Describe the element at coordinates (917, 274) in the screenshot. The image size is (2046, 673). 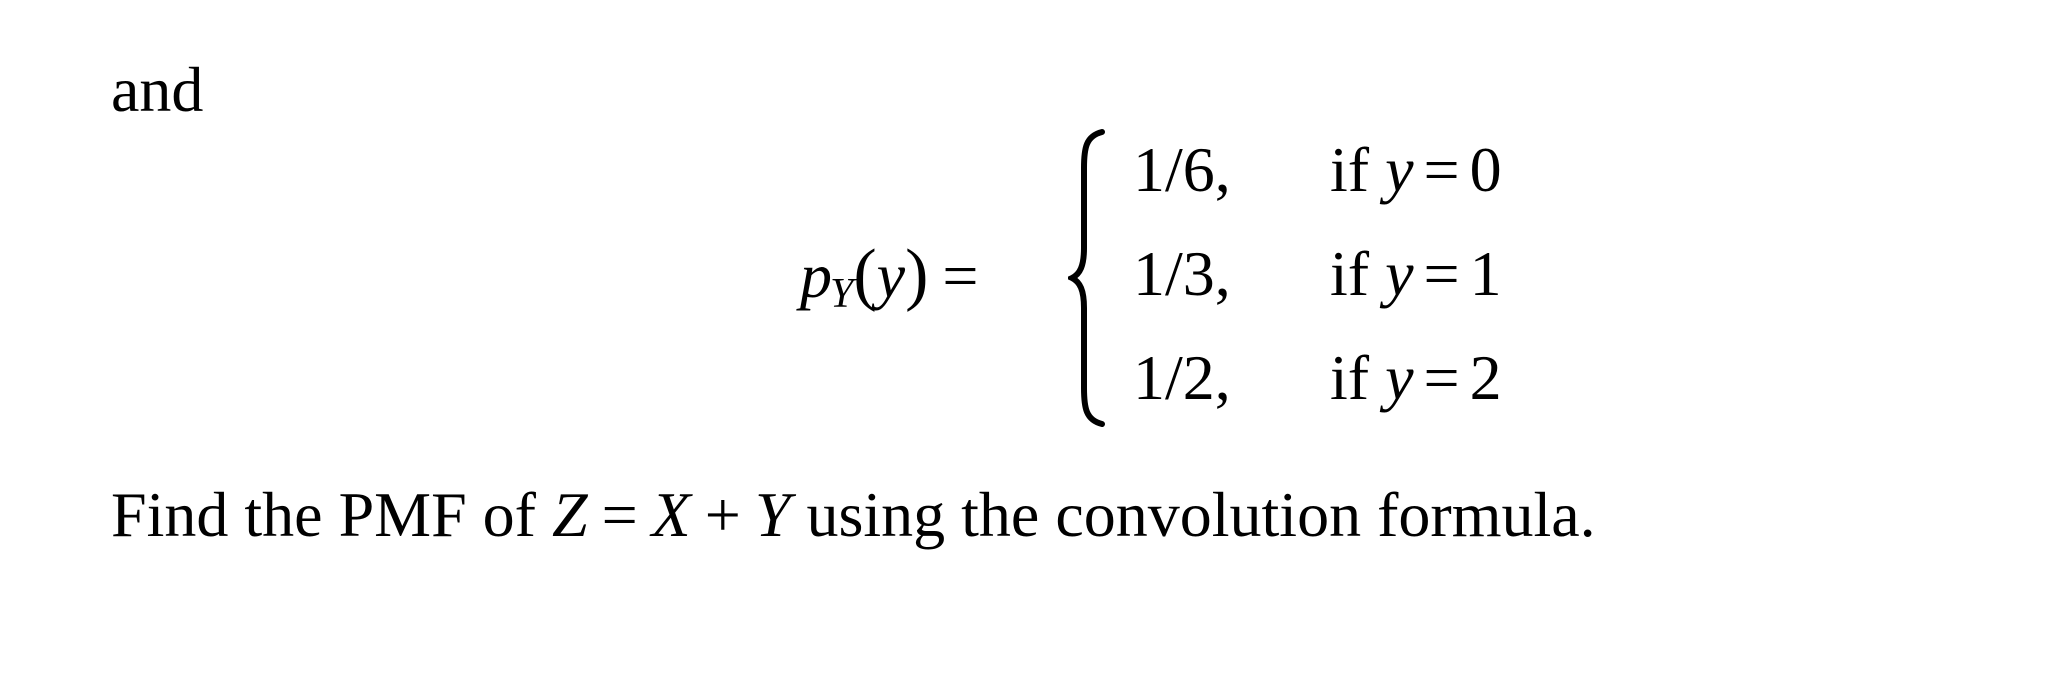
I see `close-paren: )` at that location.